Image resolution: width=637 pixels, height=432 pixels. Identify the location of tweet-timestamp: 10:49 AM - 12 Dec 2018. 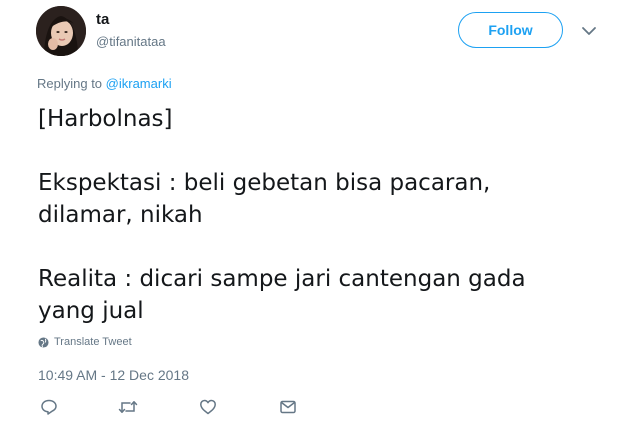
(113, 375).